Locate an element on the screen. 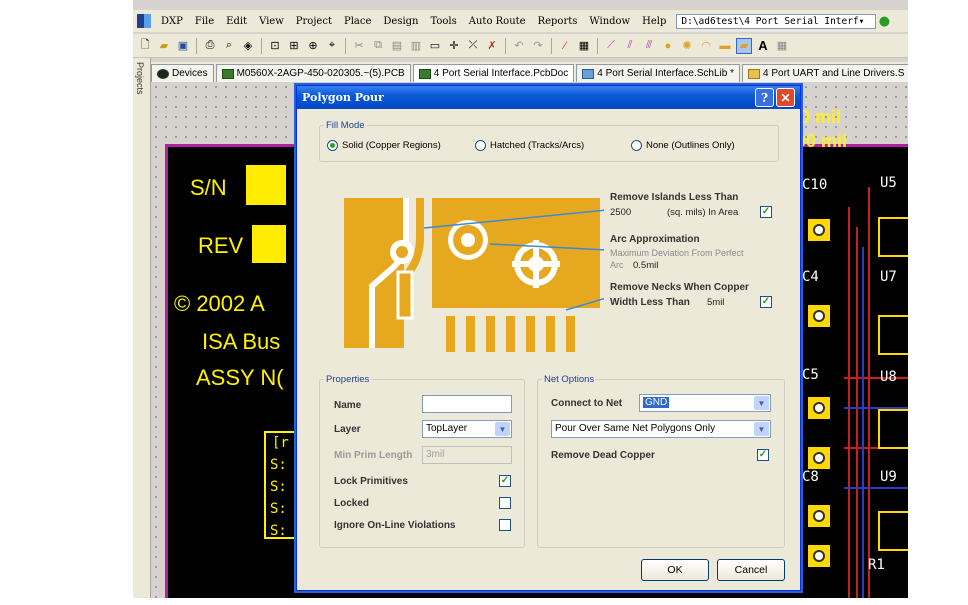 The width and height of the screenshot is (968, 605). select-area-icon: ▭ is located at coordinates (435, 46).